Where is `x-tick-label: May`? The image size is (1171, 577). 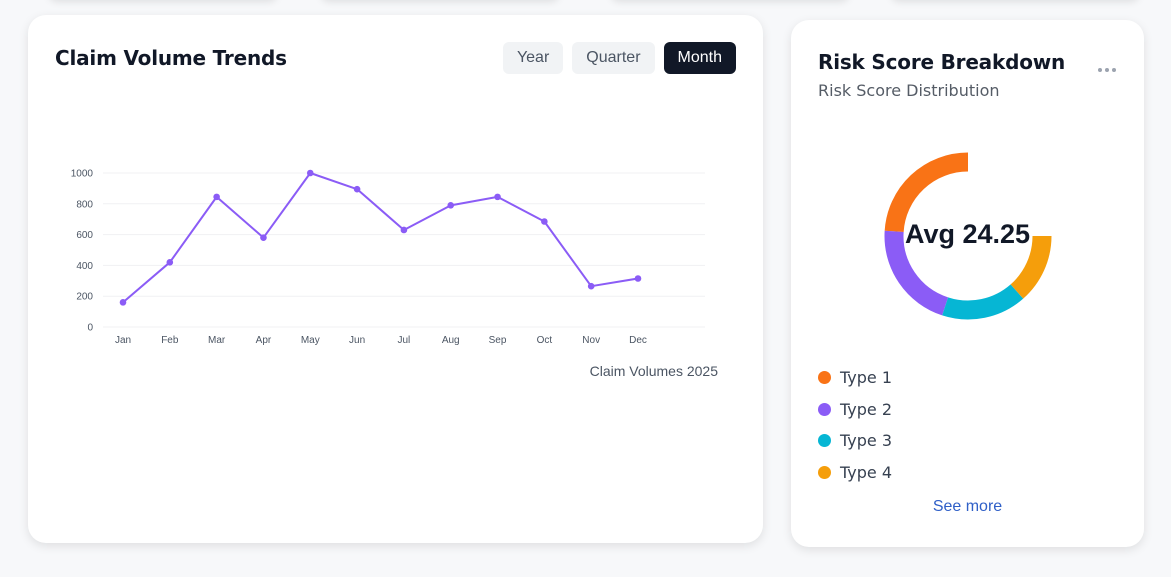 x-tick-label: May is located at coordinates (310, 340).